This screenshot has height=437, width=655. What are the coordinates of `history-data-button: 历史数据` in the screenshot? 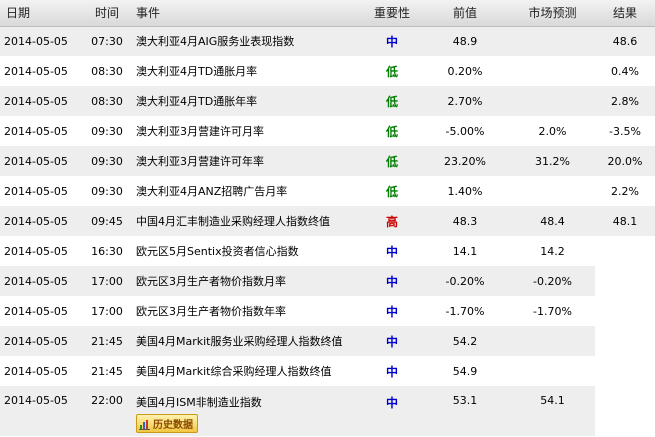 It's located at (167, 423).